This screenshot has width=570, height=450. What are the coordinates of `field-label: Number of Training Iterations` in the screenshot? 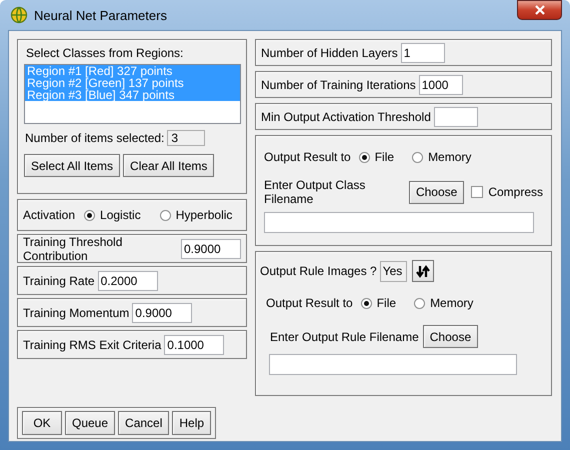 It's located at (338, 85).